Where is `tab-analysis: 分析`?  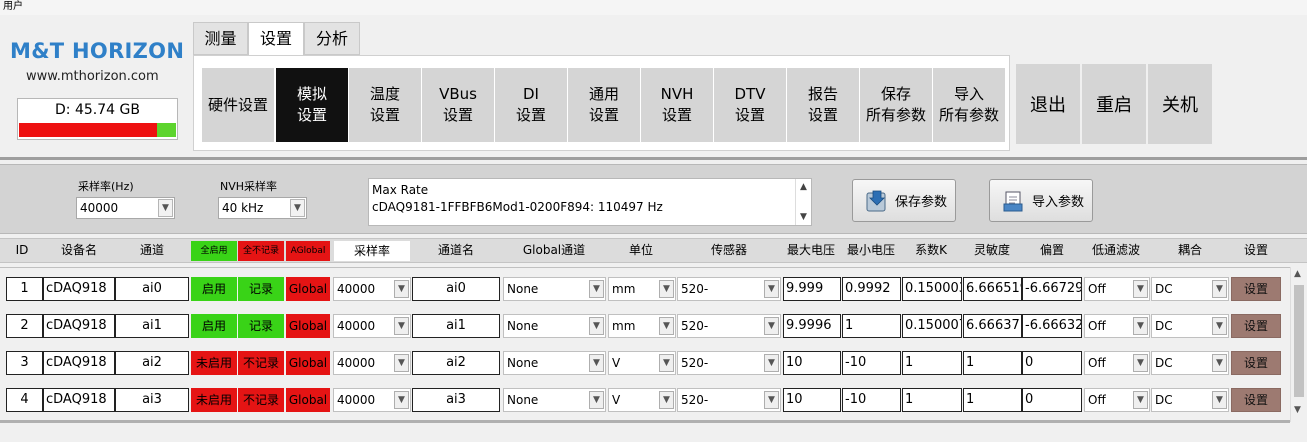 tab-analysis: 分析 is located at coordinates (332, 38).